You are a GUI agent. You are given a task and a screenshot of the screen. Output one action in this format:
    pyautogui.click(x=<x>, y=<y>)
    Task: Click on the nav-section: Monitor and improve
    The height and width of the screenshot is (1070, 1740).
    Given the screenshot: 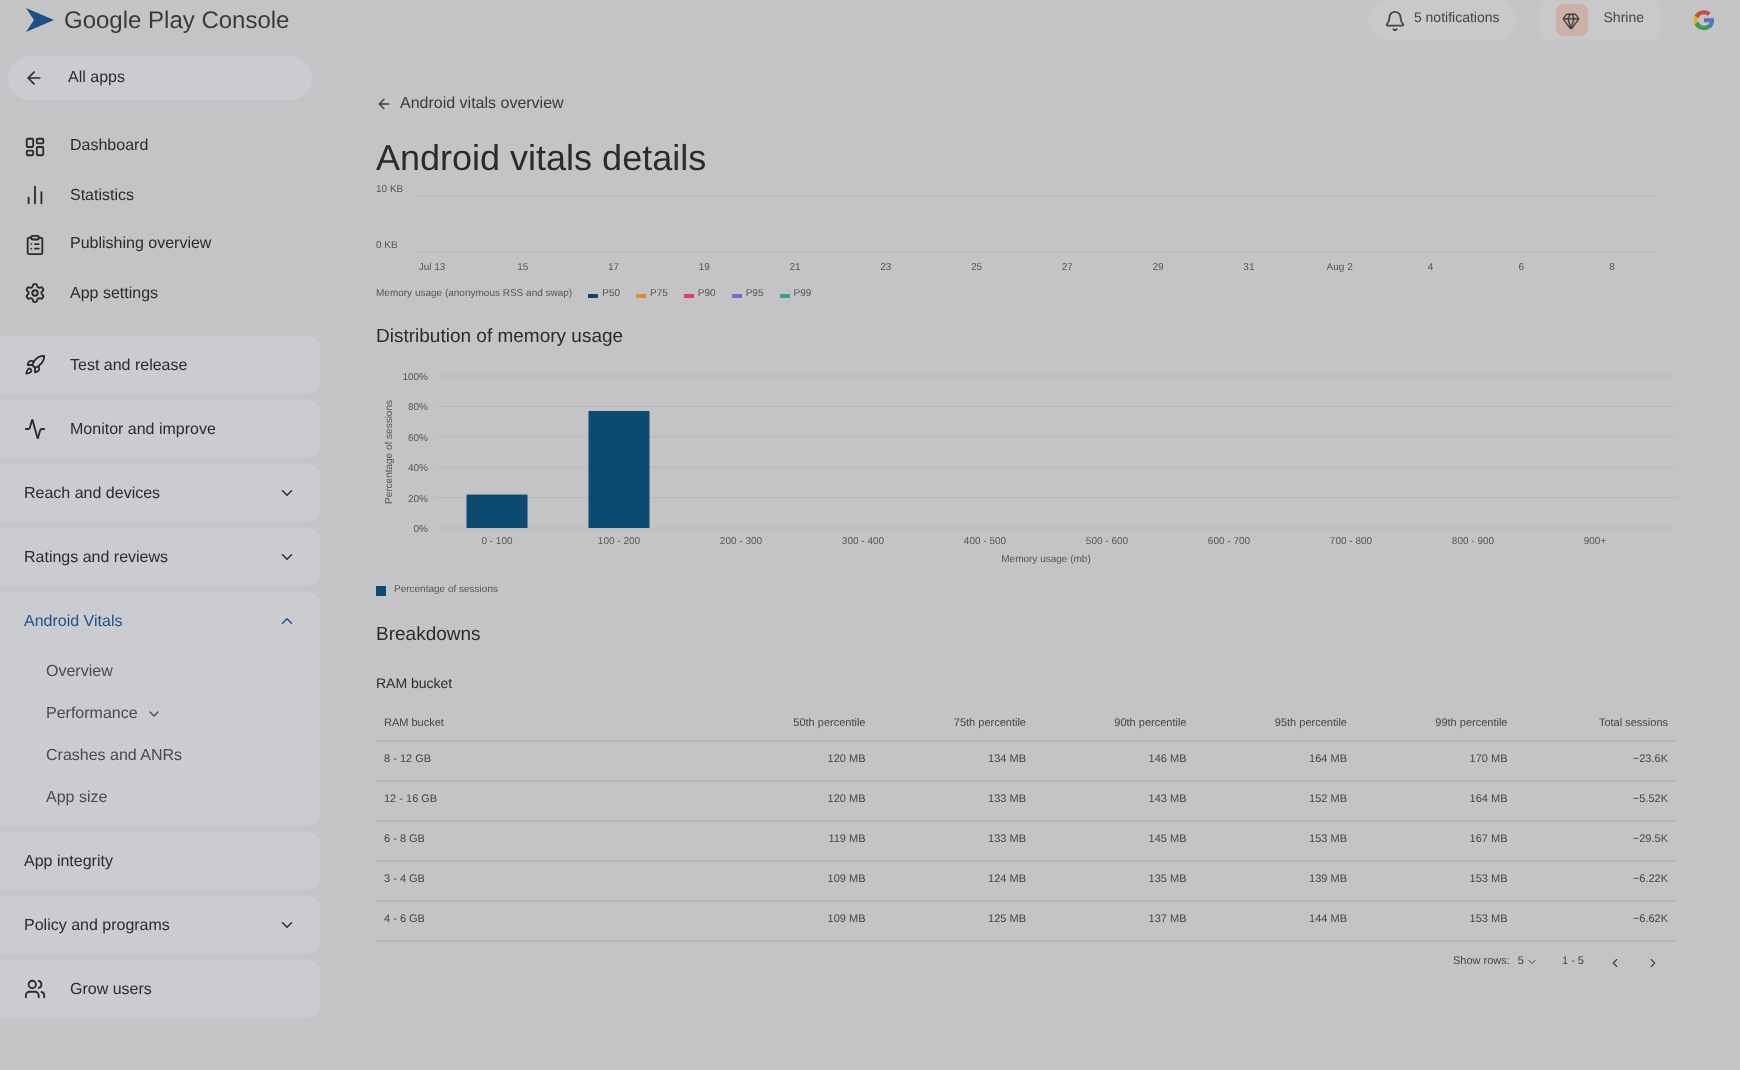 What is the action you would take?
    pyautogui.click(x=160, y=429)
    